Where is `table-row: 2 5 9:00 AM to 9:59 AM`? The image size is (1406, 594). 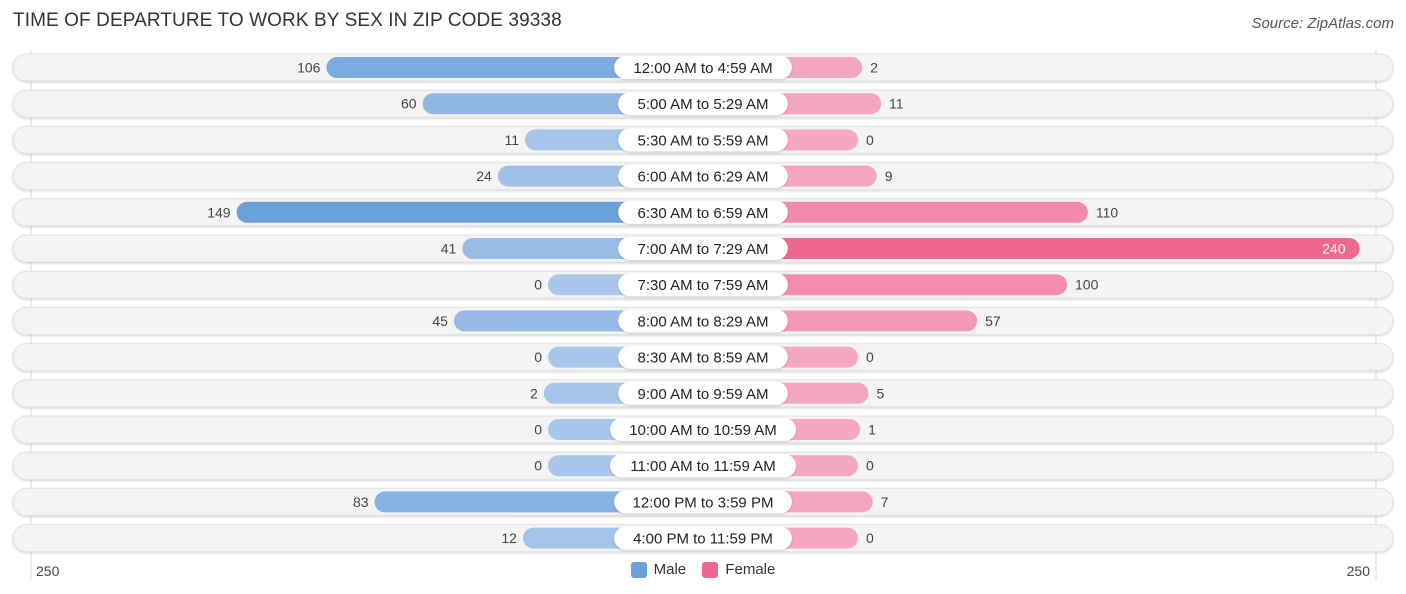 table-row: 2 5 9:00 AM to 9:59 AM is located at coordinates (703, 393).